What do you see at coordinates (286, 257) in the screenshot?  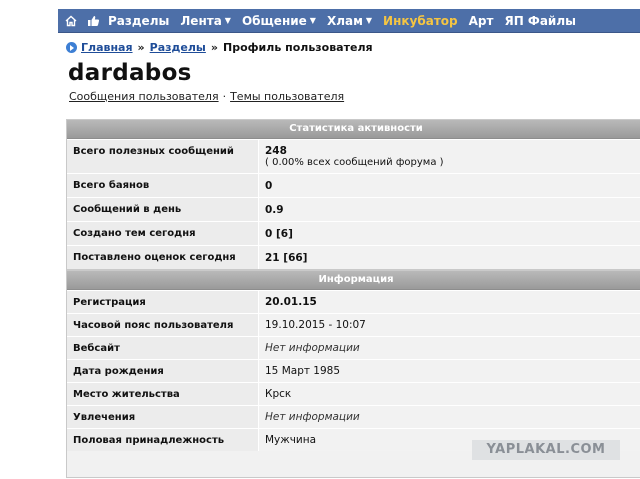 I see `stats-value: 21 [66]` at bounding box center [286, 257].